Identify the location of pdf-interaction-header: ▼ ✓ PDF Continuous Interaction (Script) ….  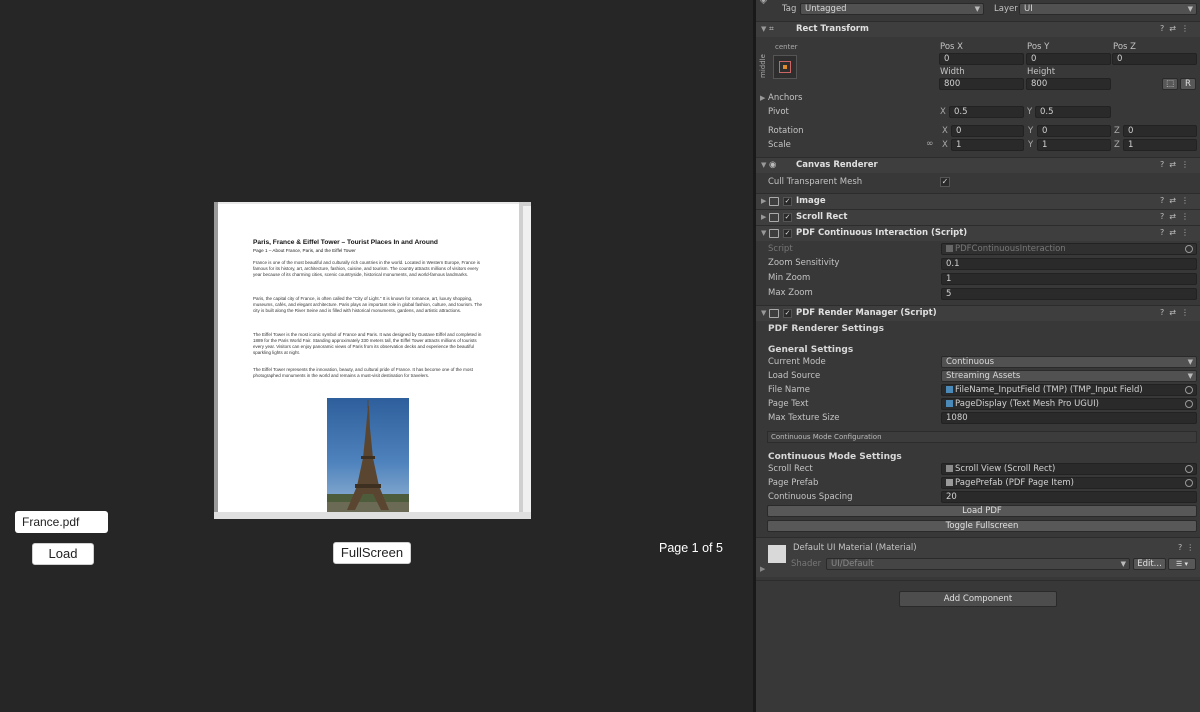
(978, 233).